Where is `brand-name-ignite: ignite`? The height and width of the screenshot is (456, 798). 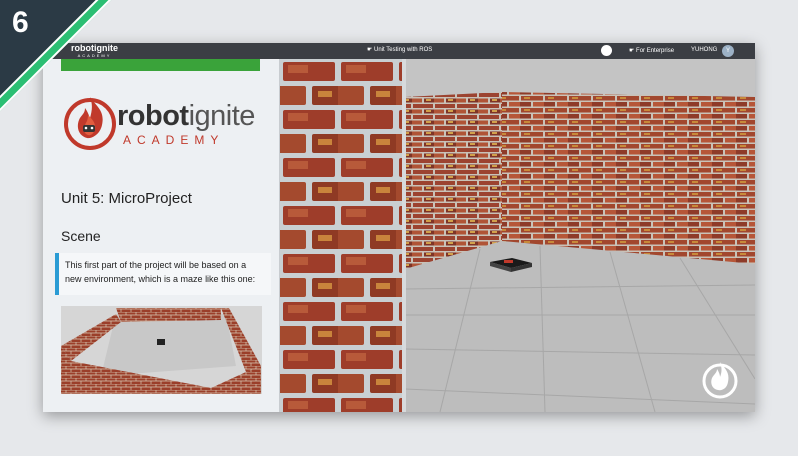 brand-name-ignite: ignite is located at coordinates (222, 116).